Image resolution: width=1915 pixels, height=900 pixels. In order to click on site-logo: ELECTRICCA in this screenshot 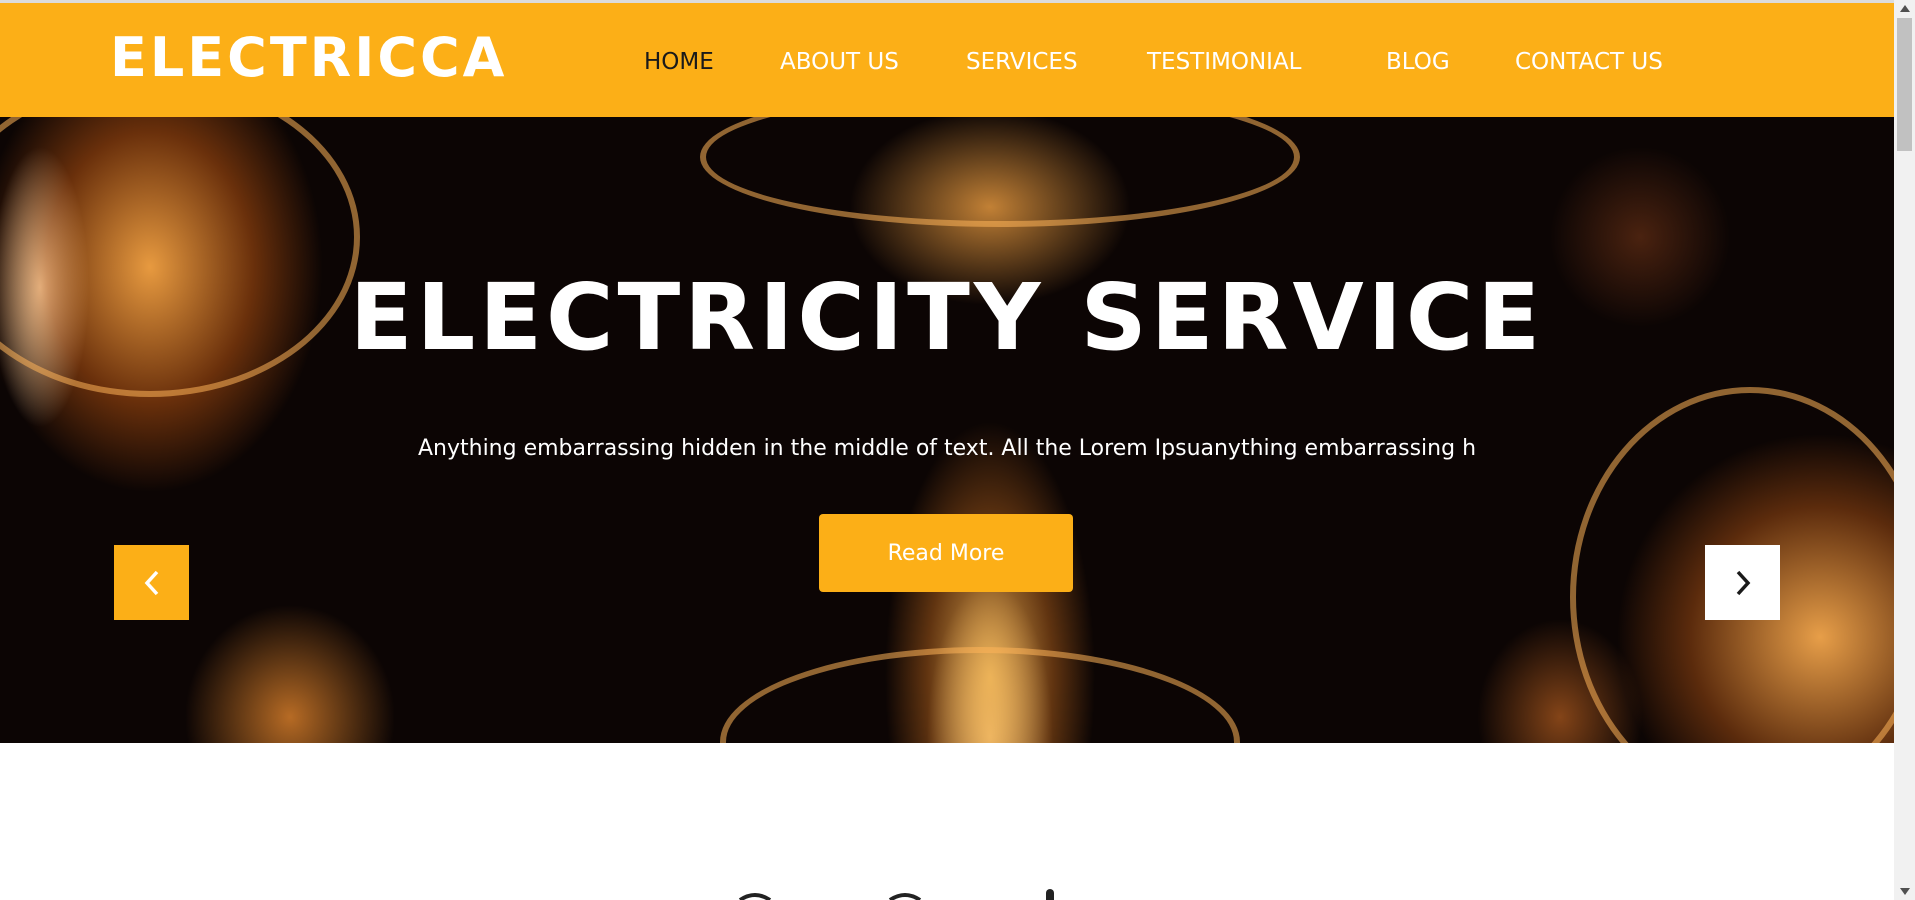, I will do `click(308, 58)`.